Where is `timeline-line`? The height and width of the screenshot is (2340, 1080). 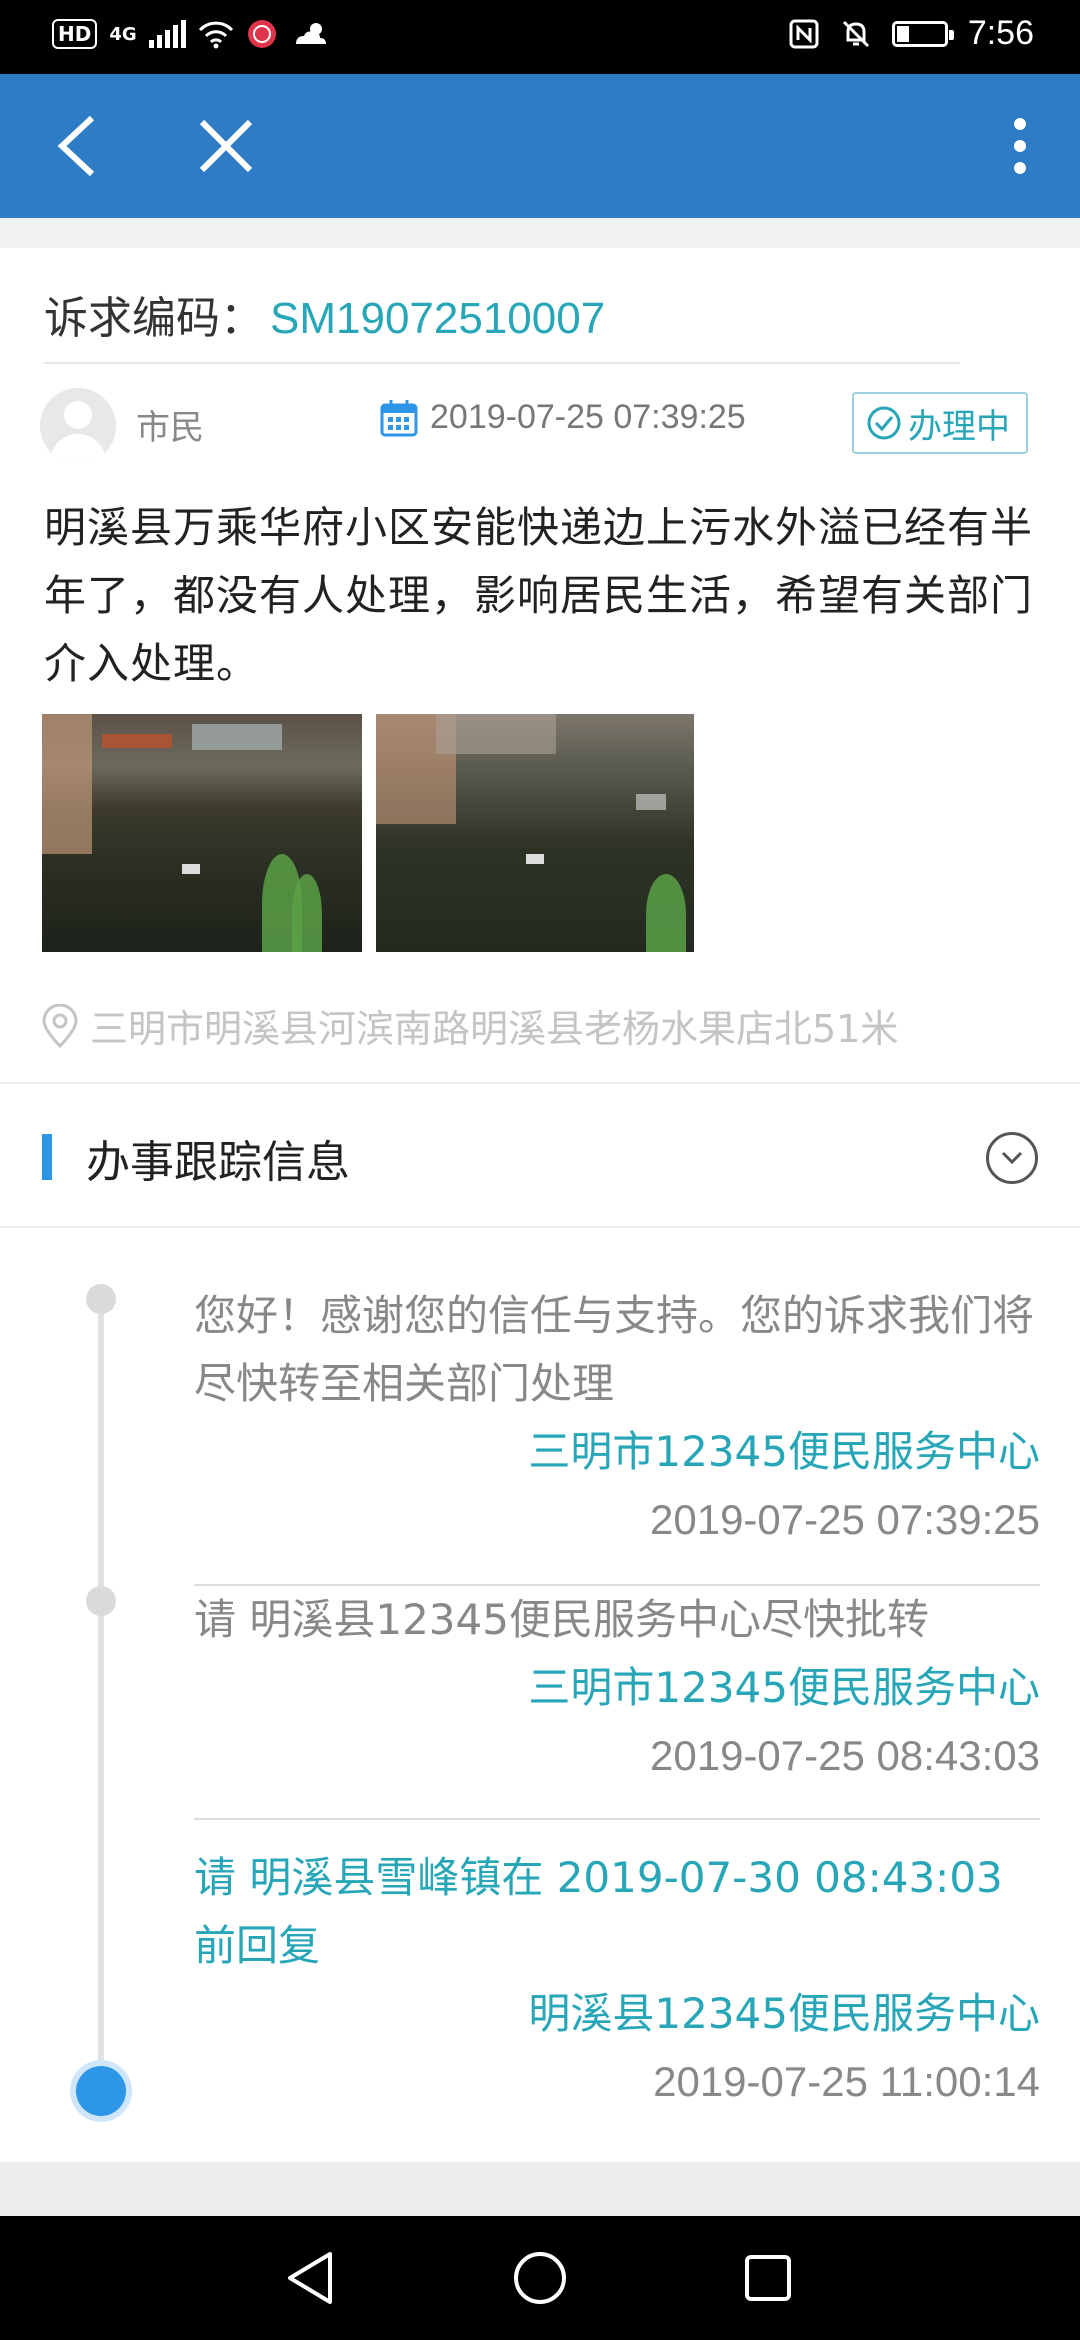
timeline-line is located at coordinates (101, 1695).